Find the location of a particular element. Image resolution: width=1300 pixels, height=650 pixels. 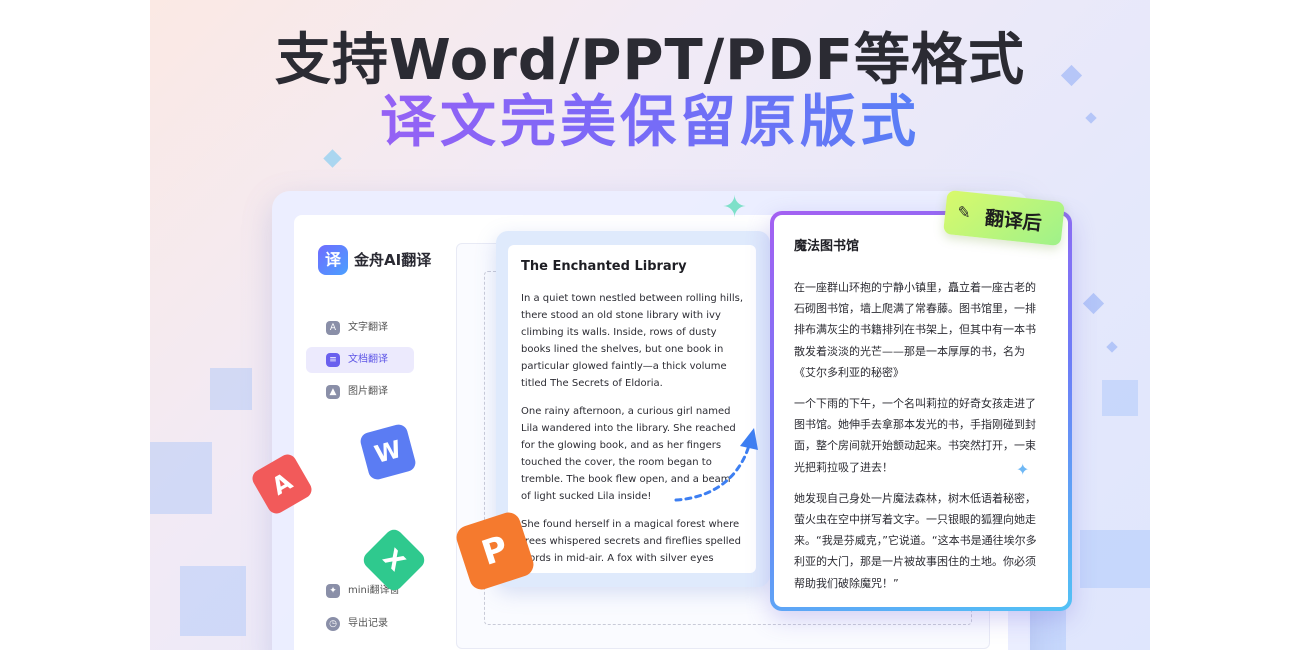

mini-window-icon: ✦ is located at coordinates (333, 591).